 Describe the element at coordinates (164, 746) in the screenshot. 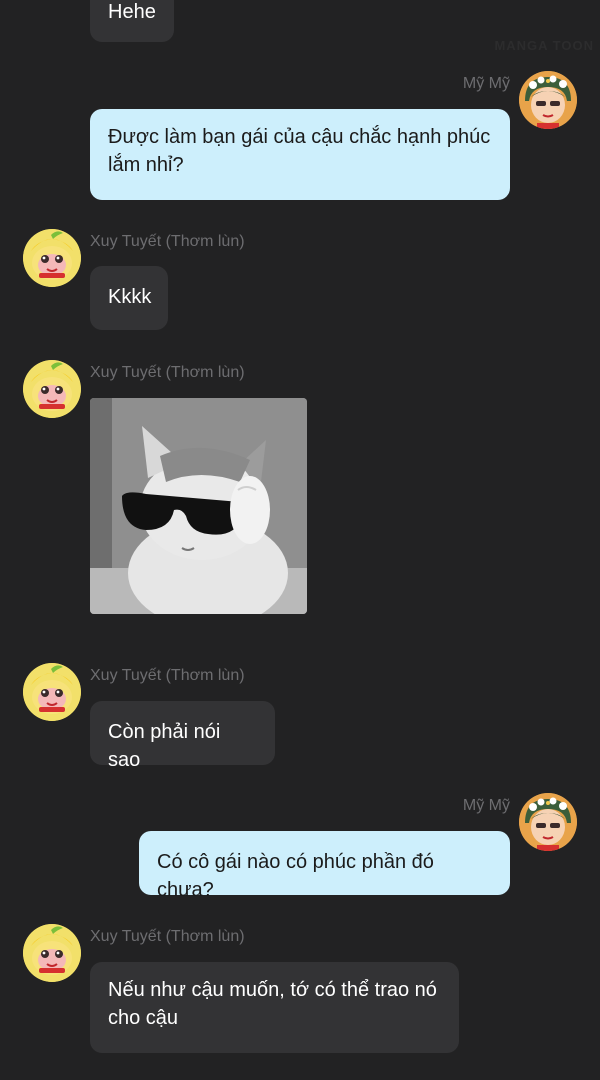

I see `message-text: Còn phải nói sao` at that location.